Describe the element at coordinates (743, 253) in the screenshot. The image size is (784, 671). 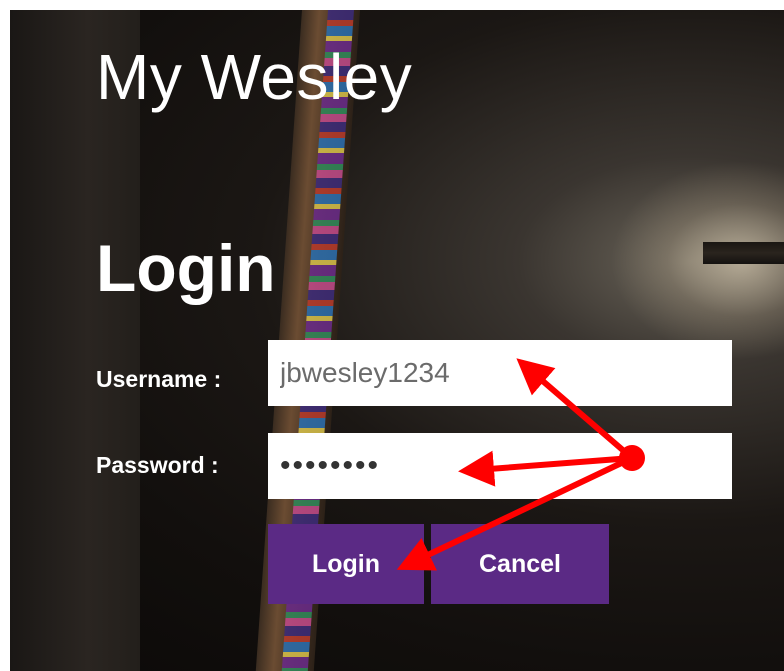
I see `background-cross` at that location.